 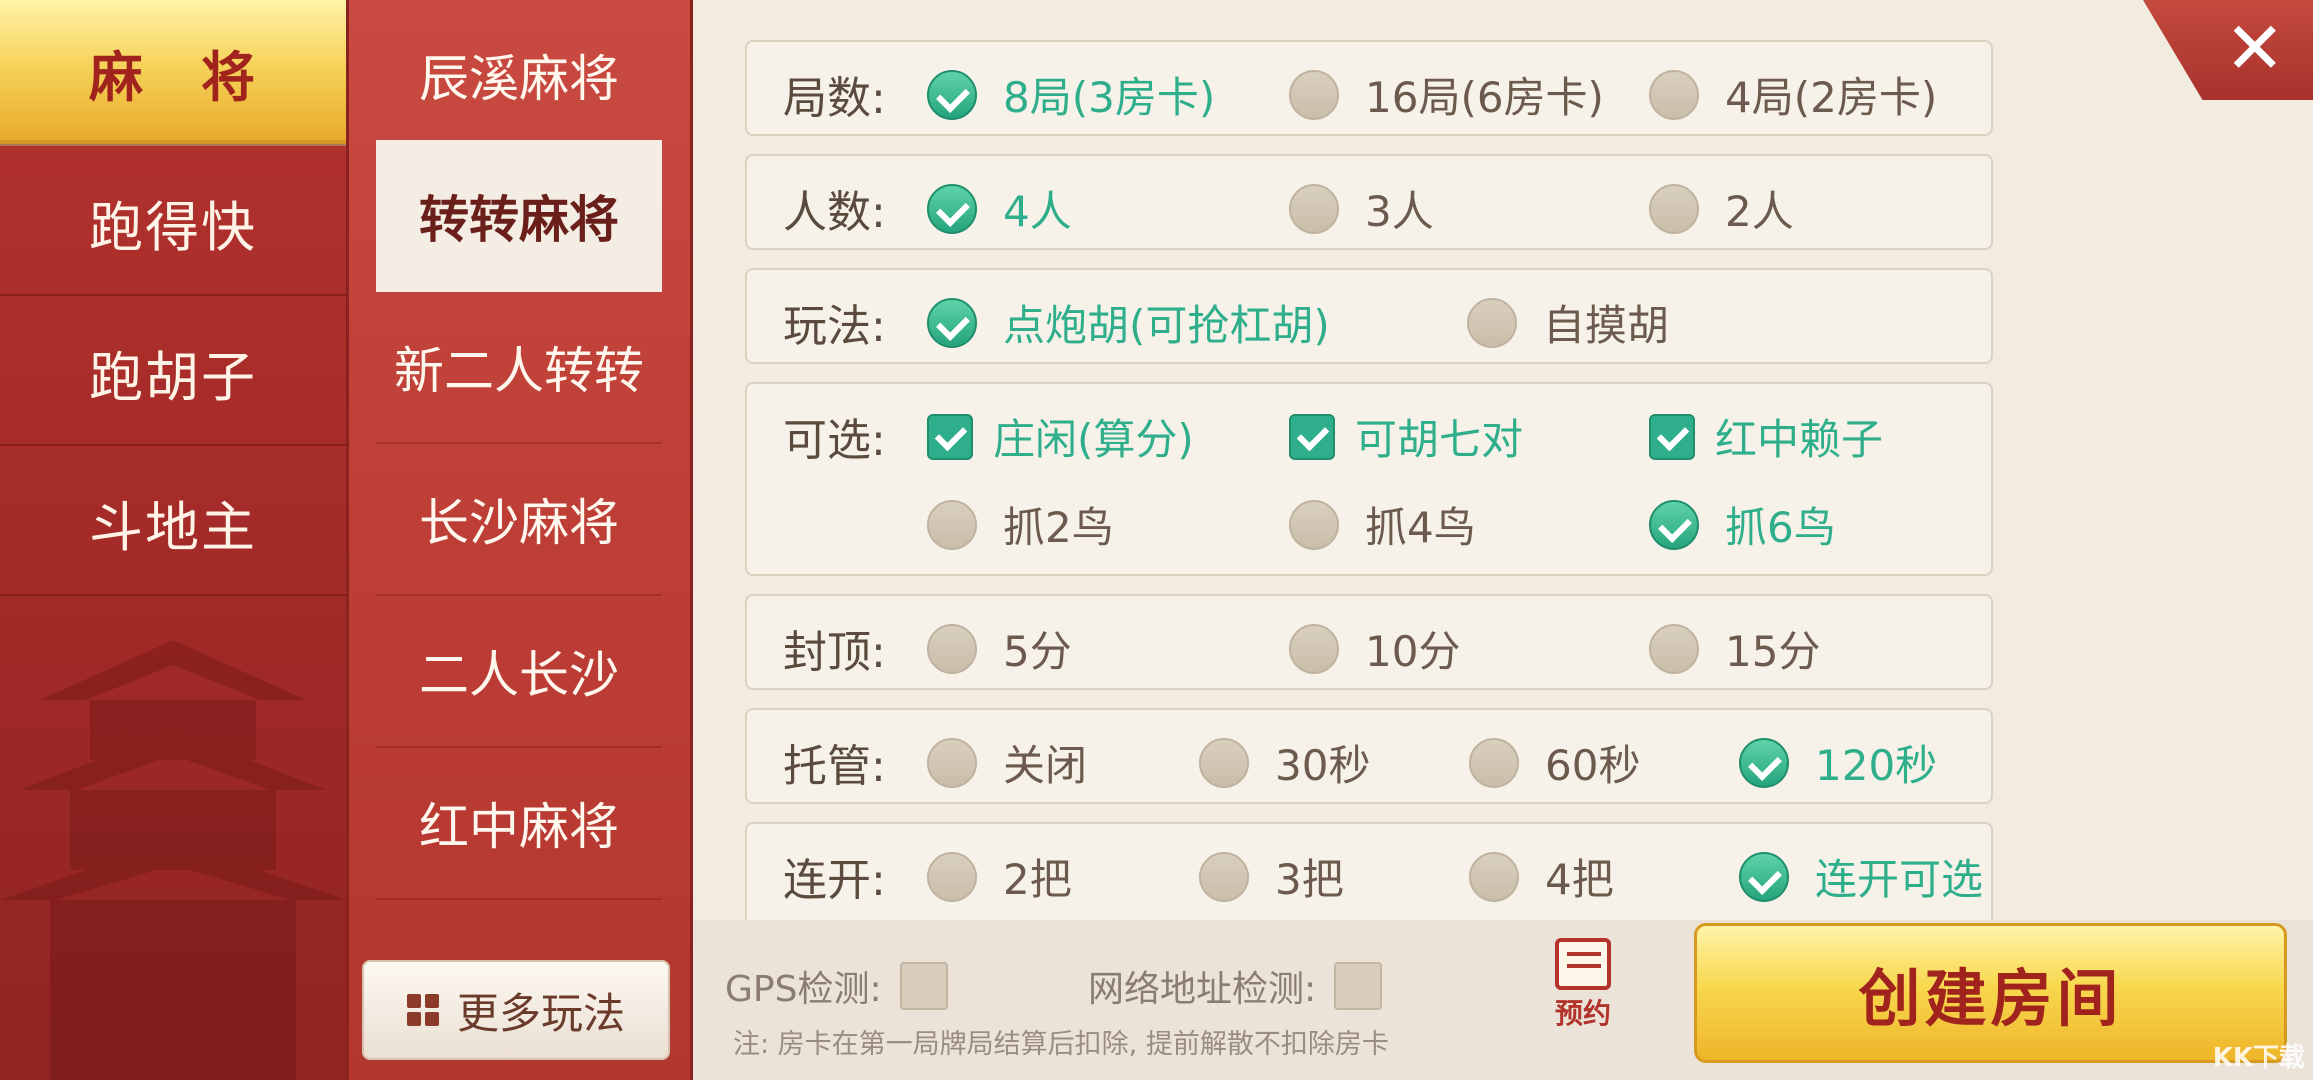 I want to click on optional-bird-4: 抓4鸟, so click(x=1382, y=524).